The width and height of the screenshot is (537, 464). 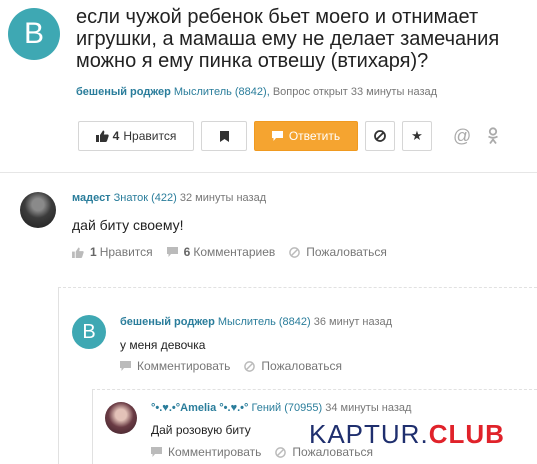 I want to click on answer-text: дай биту своему!, so click(x=128, y=225).